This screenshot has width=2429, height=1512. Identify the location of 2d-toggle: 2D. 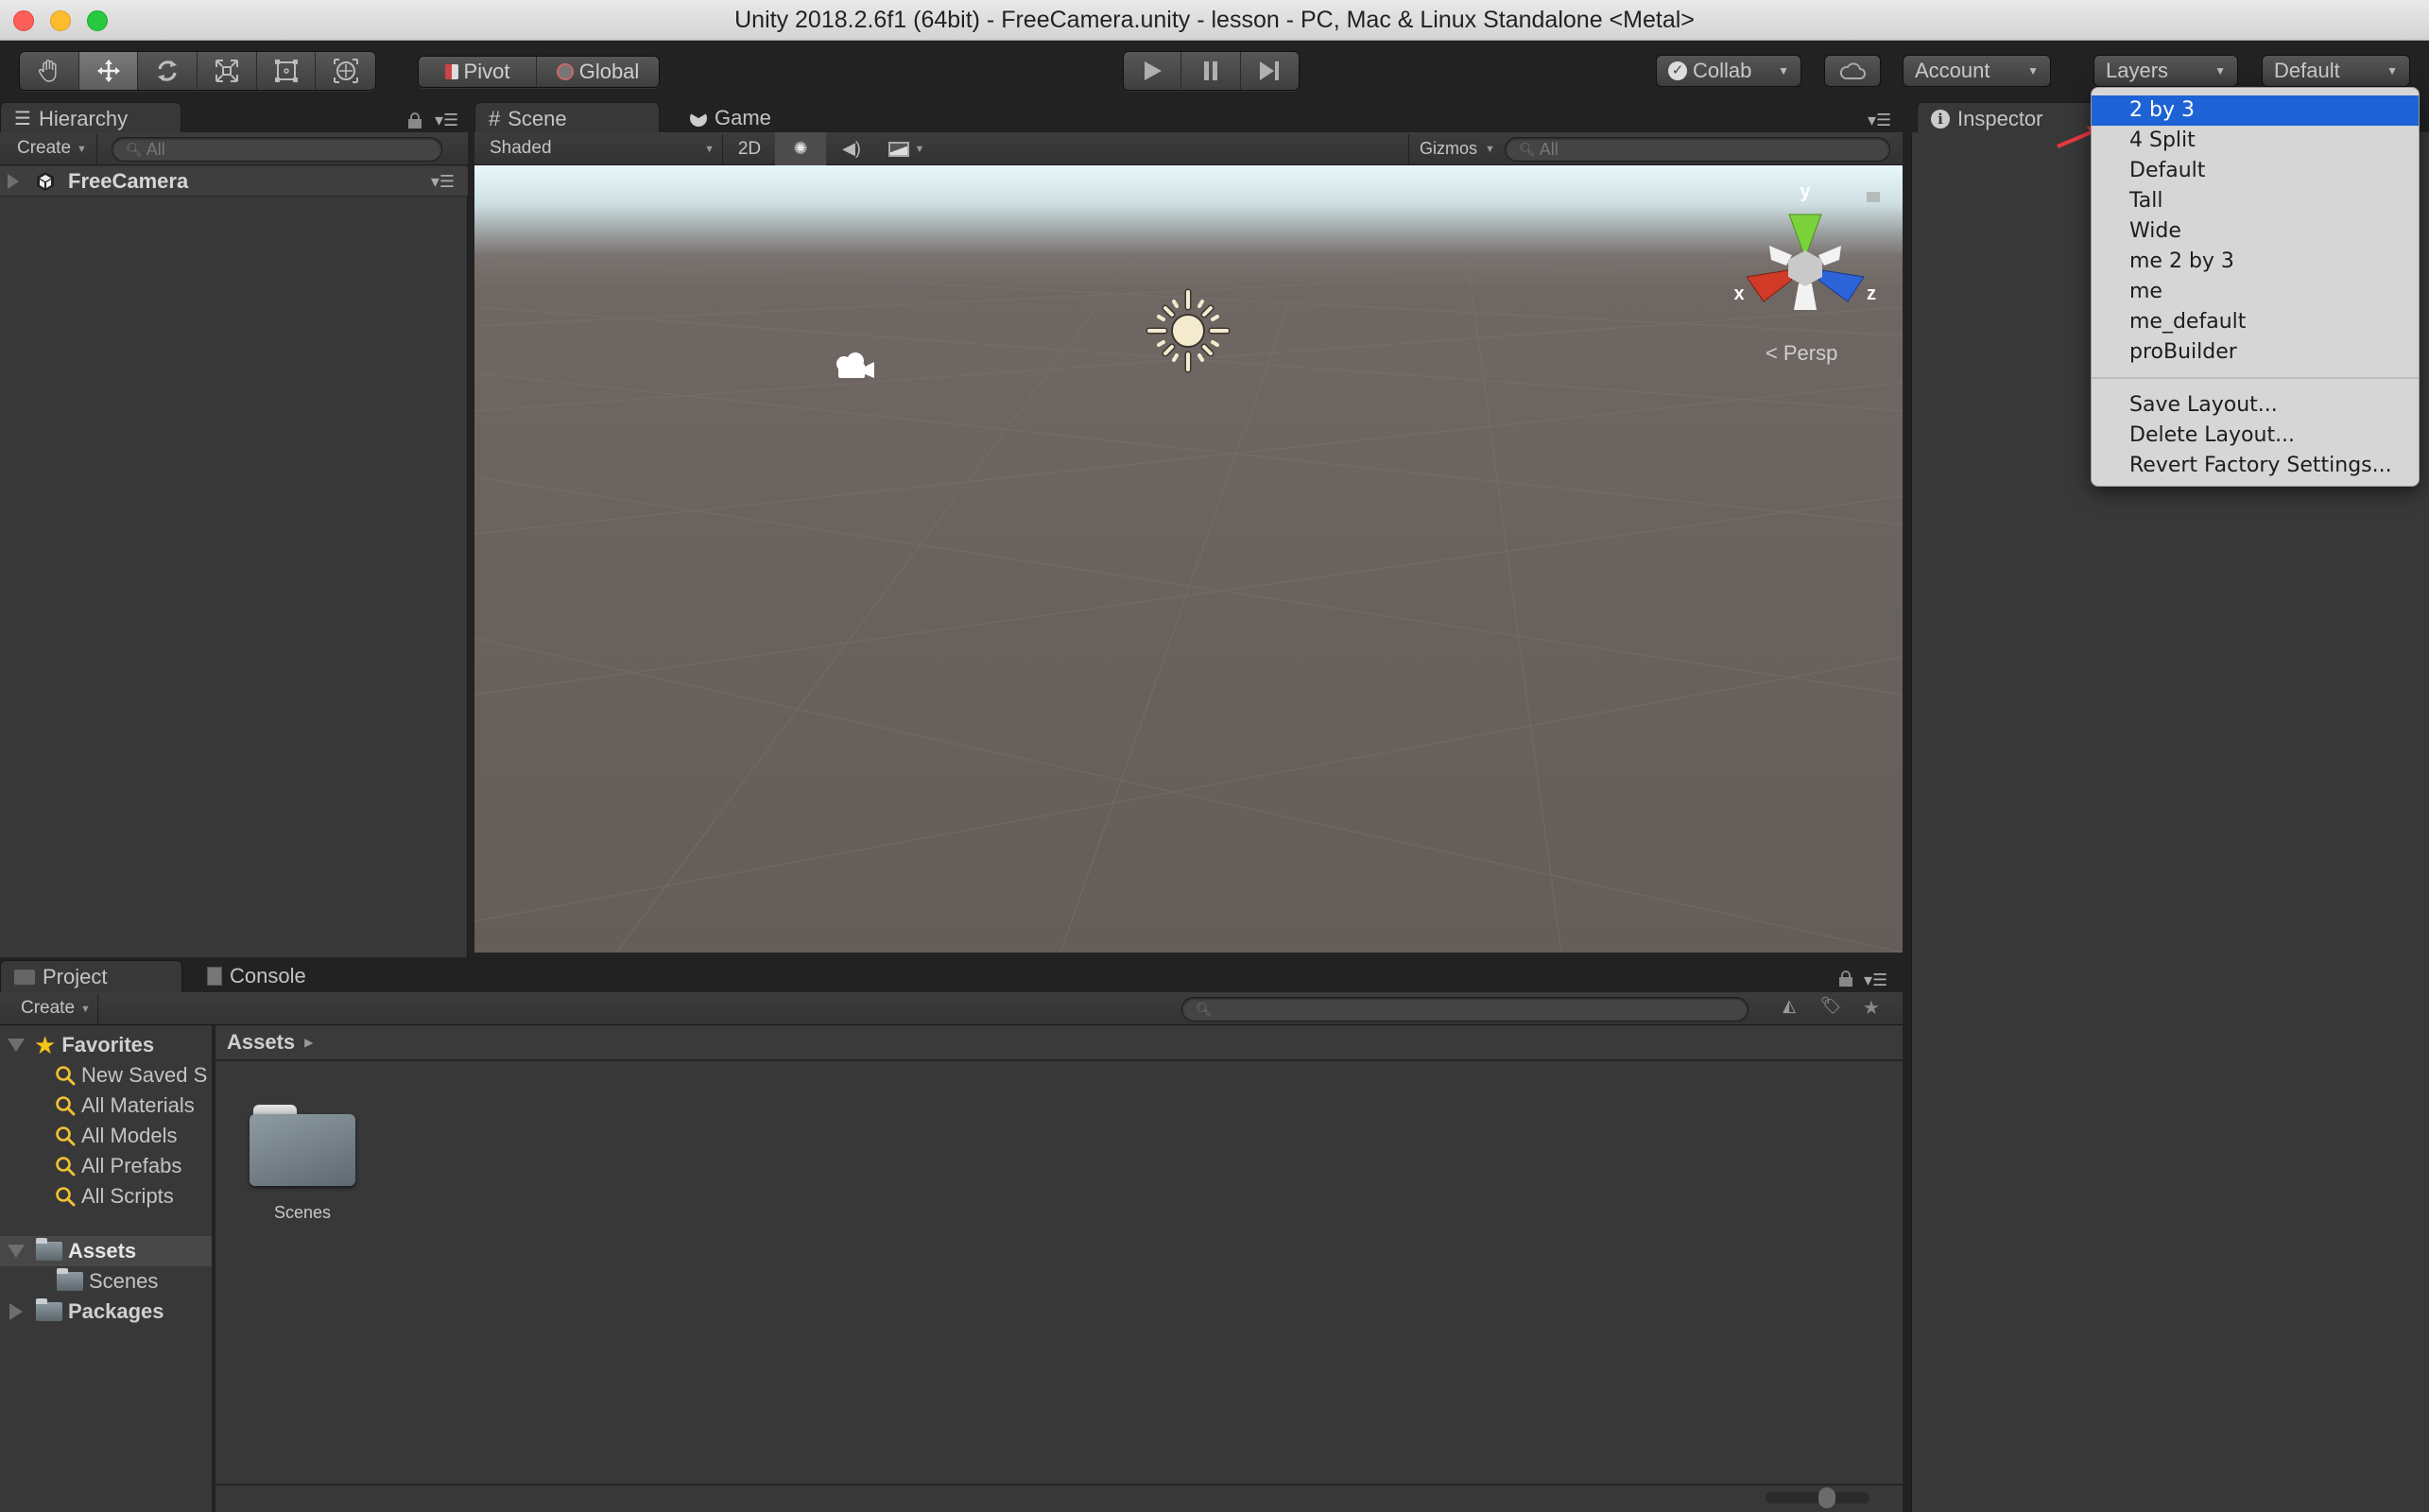
(750, 148).